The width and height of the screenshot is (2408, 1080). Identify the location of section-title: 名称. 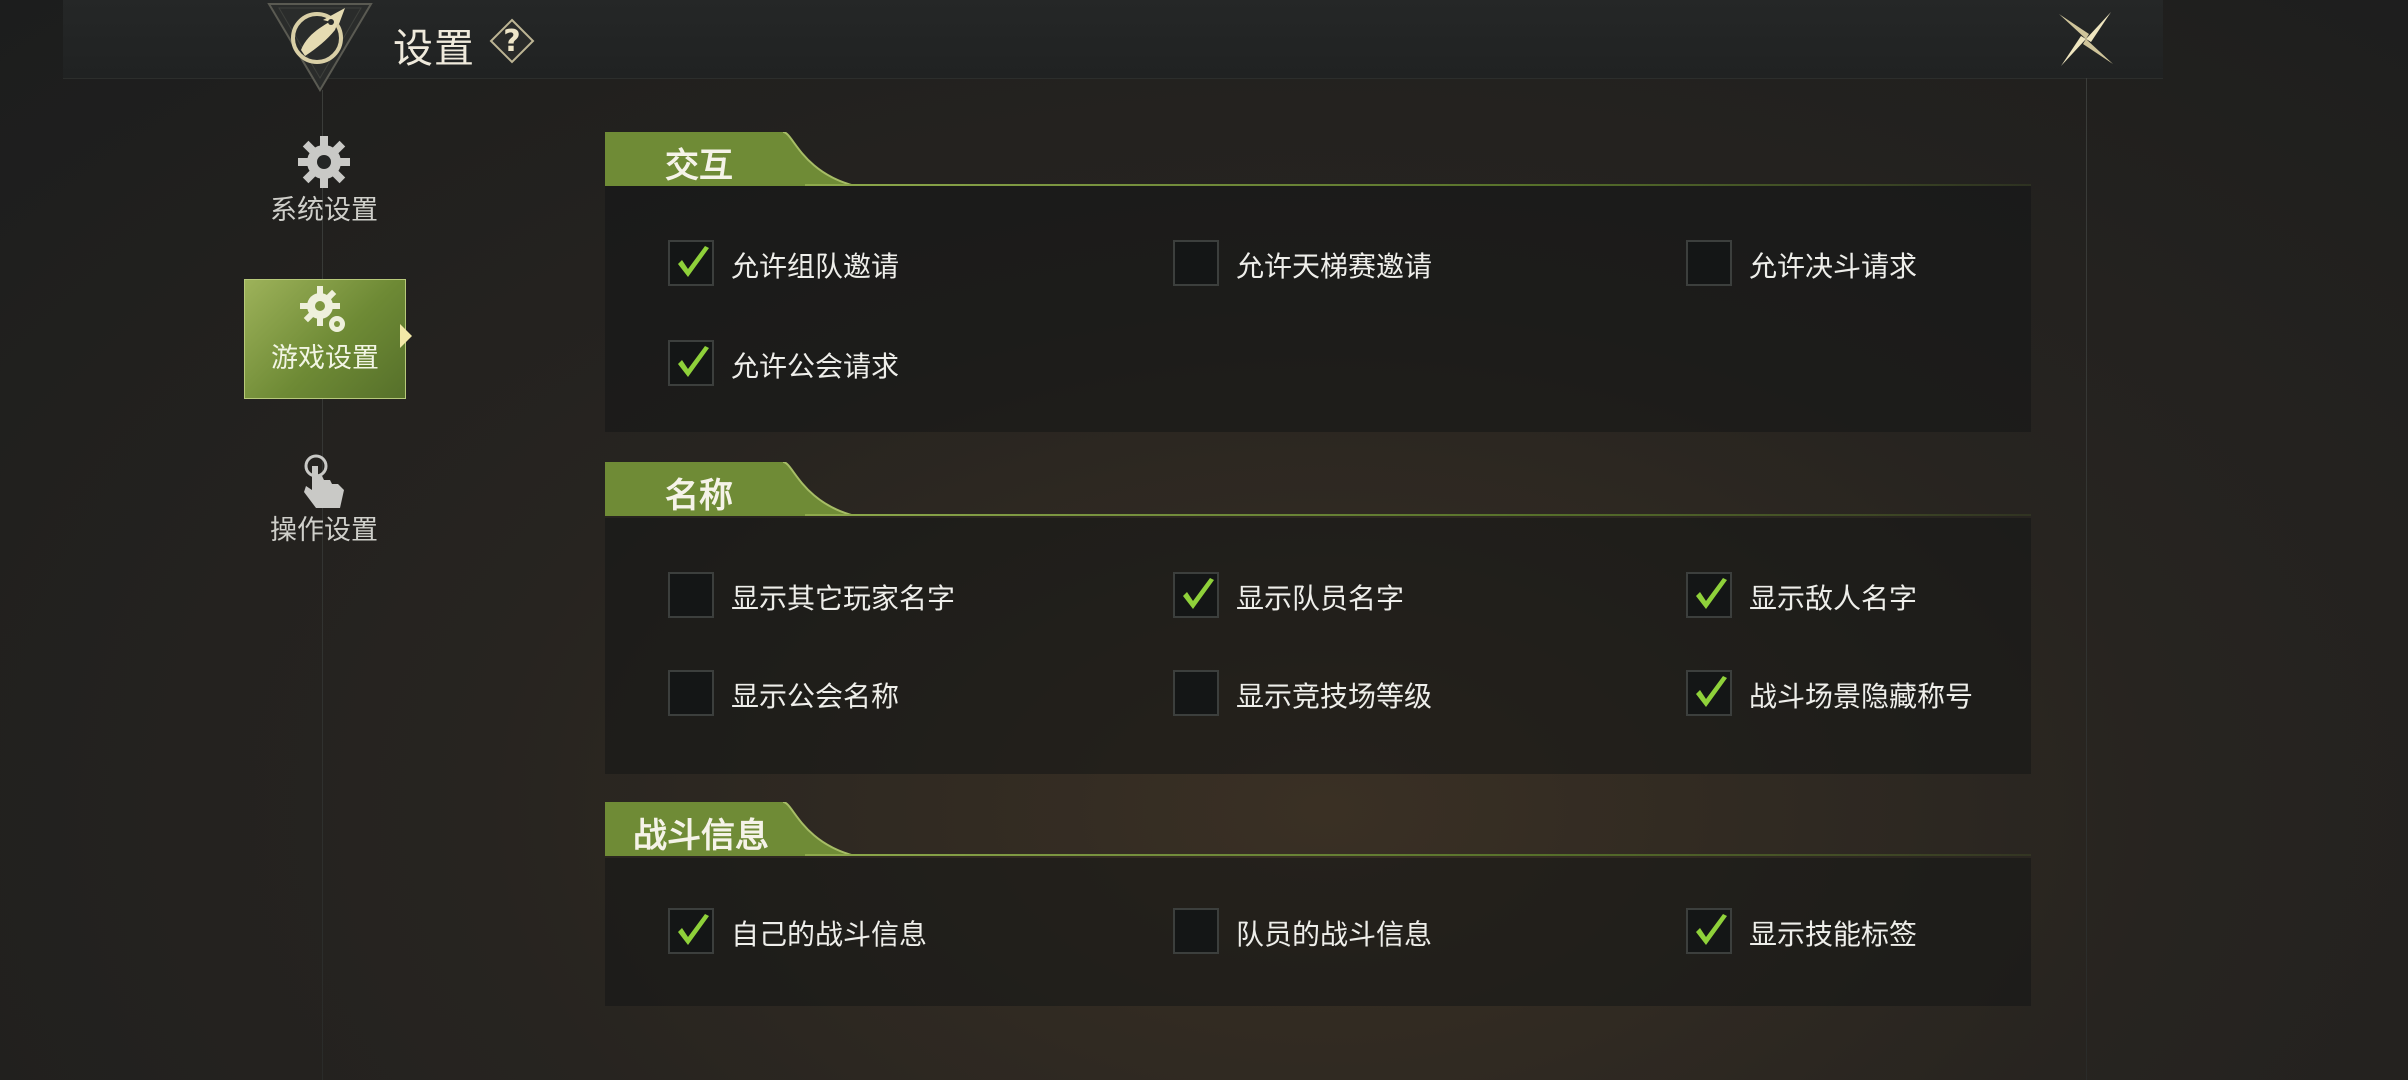
(699, 496).